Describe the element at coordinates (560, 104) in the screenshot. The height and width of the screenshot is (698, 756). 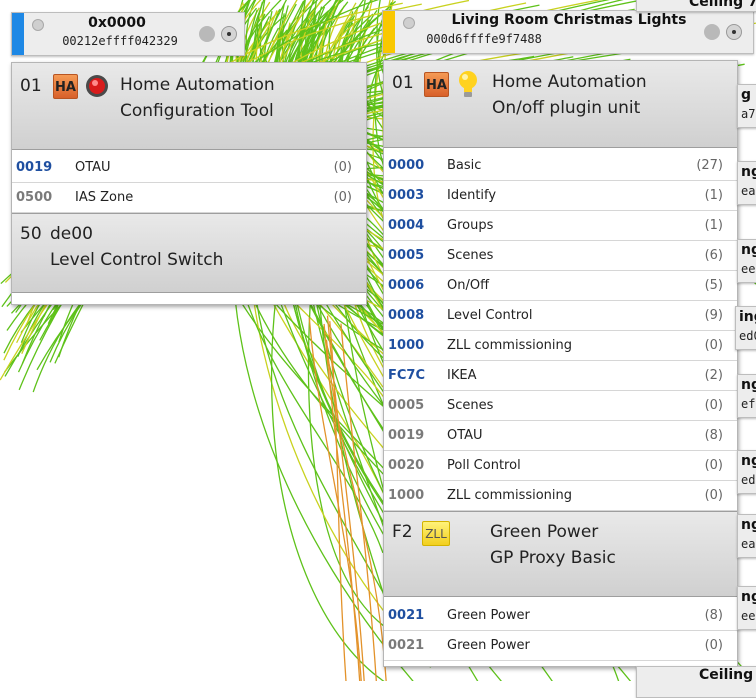
I see `endpoint-header: 01 HA Home Automation On/off plugin unit` at that location.